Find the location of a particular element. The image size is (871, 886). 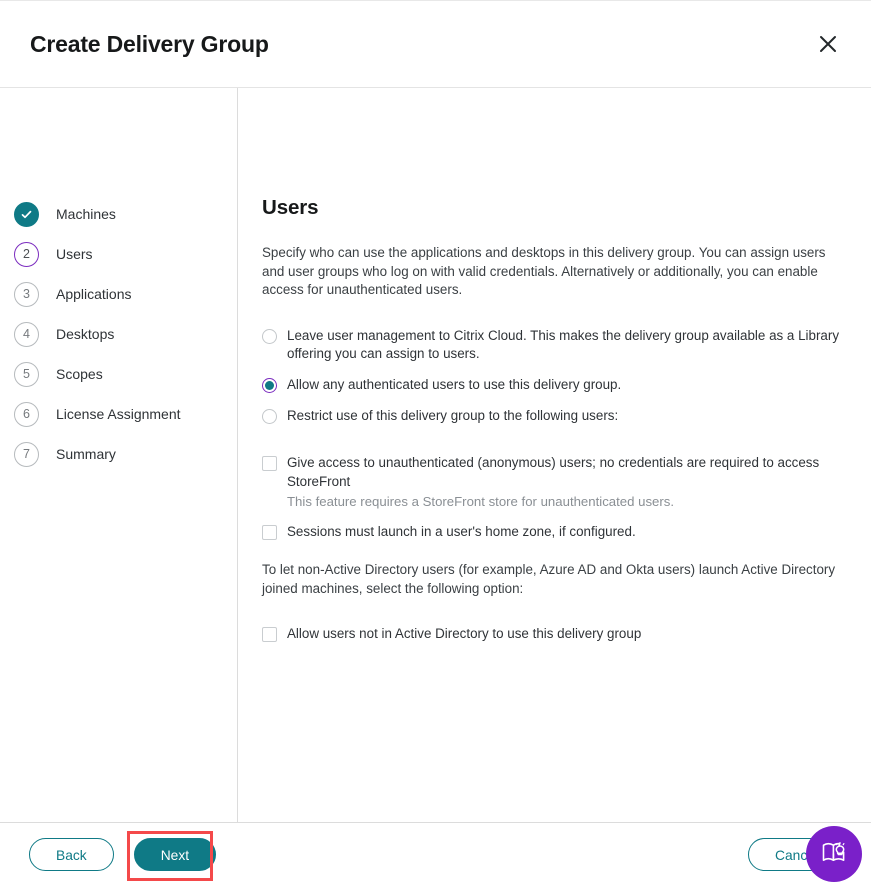

sidebar-item-license-assignment: 6 License Assignment is located at coordinates (118, 414).